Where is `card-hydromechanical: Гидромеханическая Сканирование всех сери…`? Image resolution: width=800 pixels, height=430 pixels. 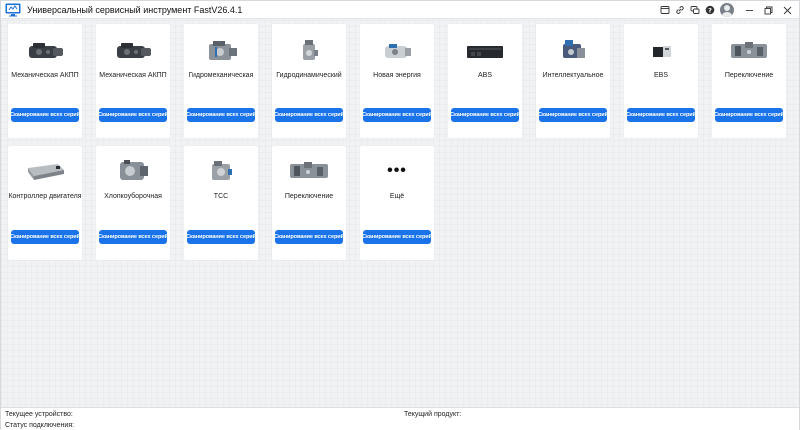 card-hydromechanical: Гидромеханическая Сканирование всех сери… is located at coordinates (221, 81).